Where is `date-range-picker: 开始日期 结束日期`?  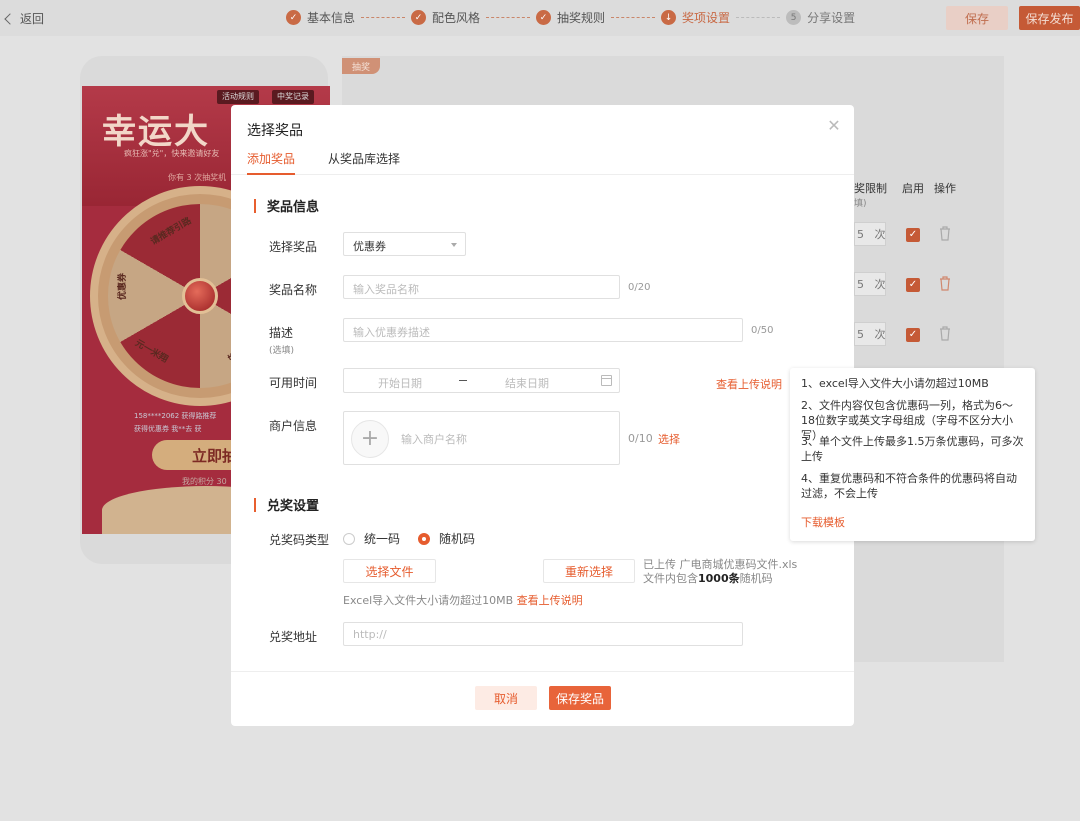 date-range-picker: 开始日期 结束日期 is located at coordinates (481, 380).